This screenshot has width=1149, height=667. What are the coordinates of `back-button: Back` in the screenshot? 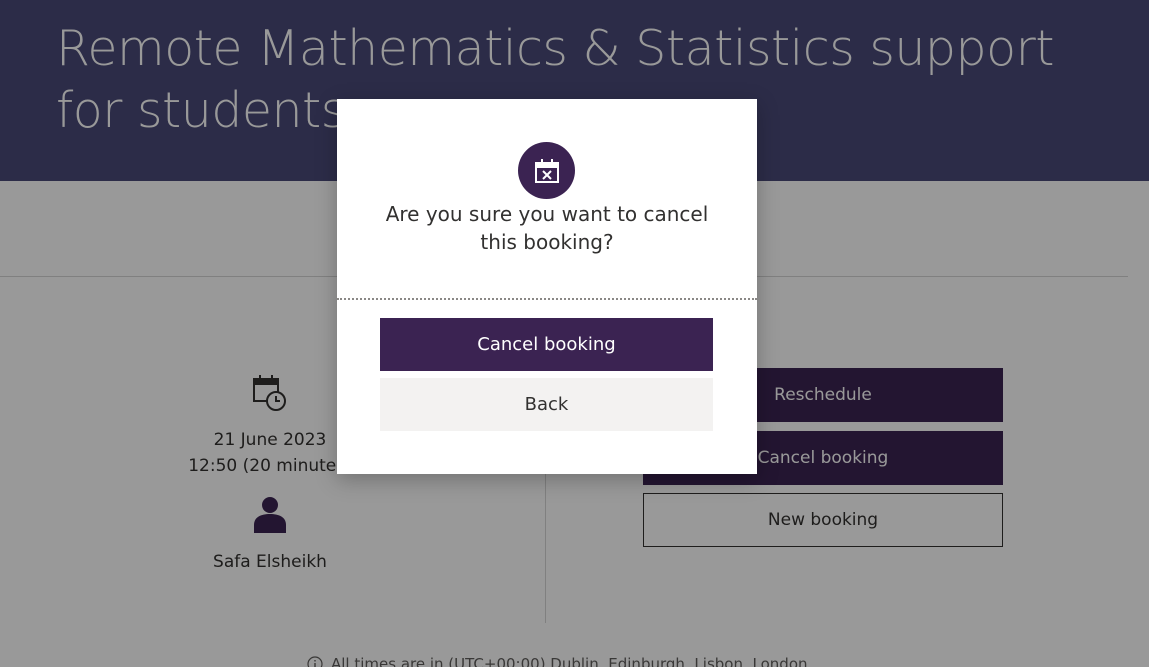 It's located at (546, 404).